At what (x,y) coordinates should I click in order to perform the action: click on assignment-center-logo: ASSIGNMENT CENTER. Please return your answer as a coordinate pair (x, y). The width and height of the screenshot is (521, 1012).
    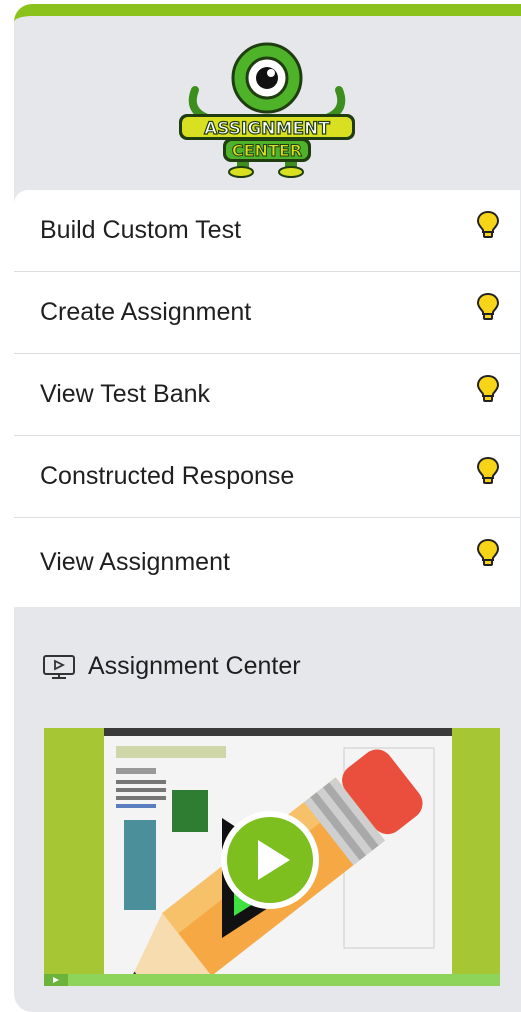
    Looking at the image, I should click on (267, 115).